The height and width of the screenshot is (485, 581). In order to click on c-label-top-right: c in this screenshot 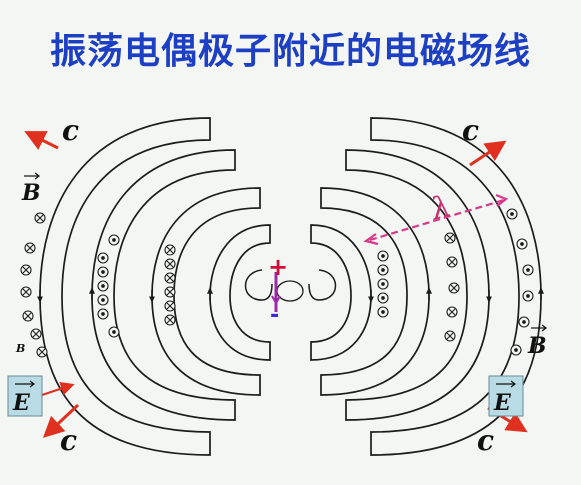, I will do `click(470, 130)`.